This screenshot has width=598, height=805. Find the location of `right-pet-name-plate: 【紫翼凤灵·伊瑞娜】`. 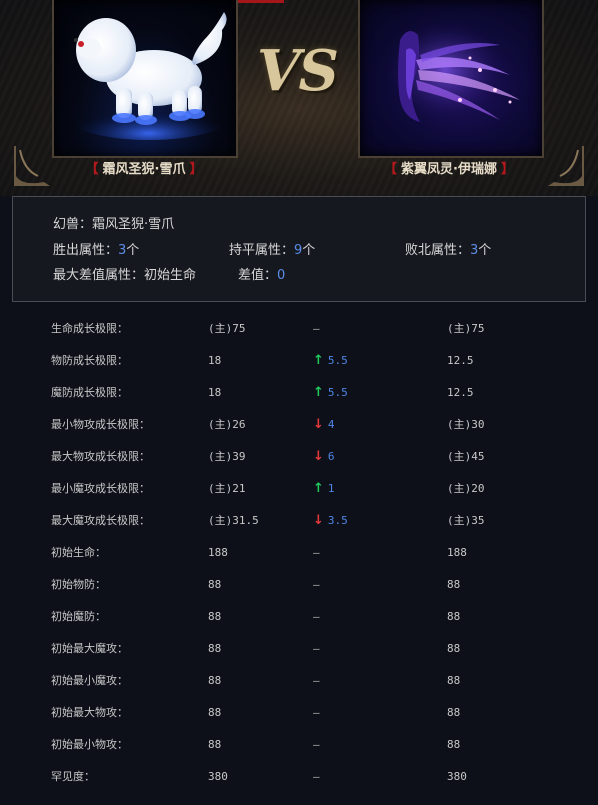

right-pet-name-plate: 【紫翼凤灵·伊瑞娜】 is located at coordinates (449, 170).